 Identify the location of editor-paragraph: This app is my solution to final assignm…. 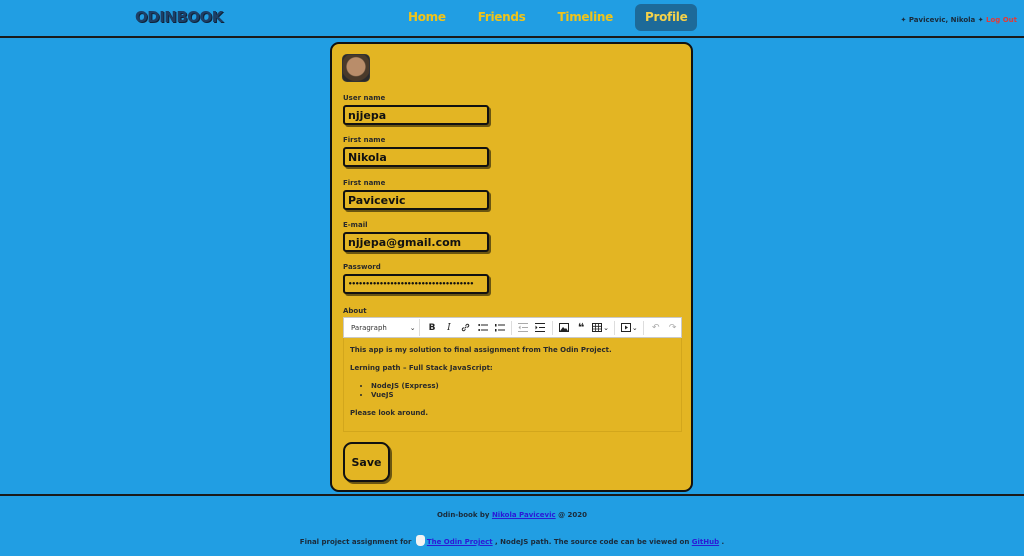
(481, 350).